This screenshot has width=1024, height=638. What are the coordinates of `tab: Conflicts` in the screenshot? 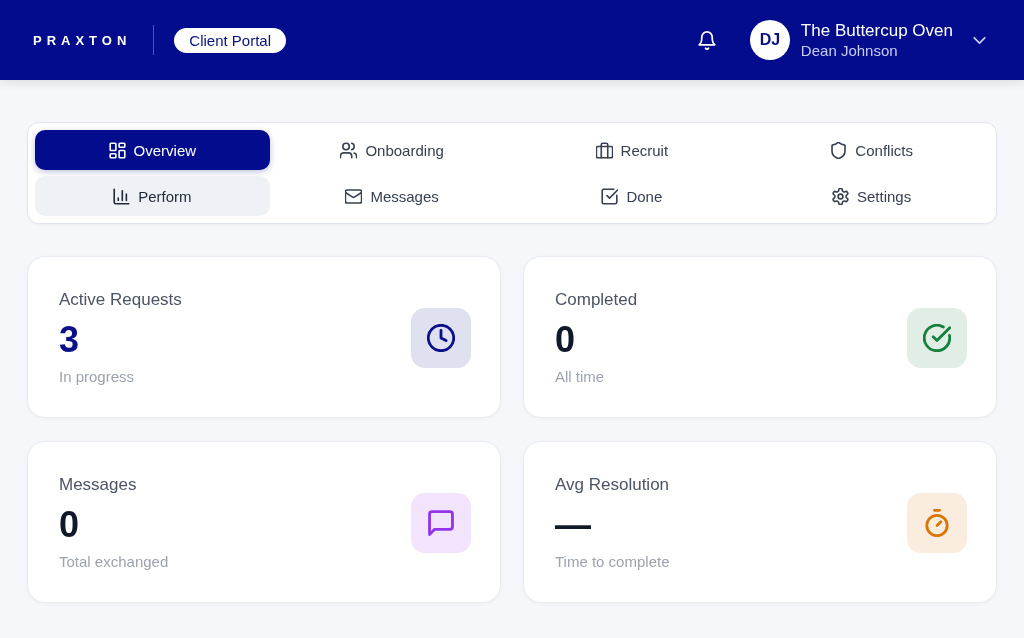 It's located at (871, 150).